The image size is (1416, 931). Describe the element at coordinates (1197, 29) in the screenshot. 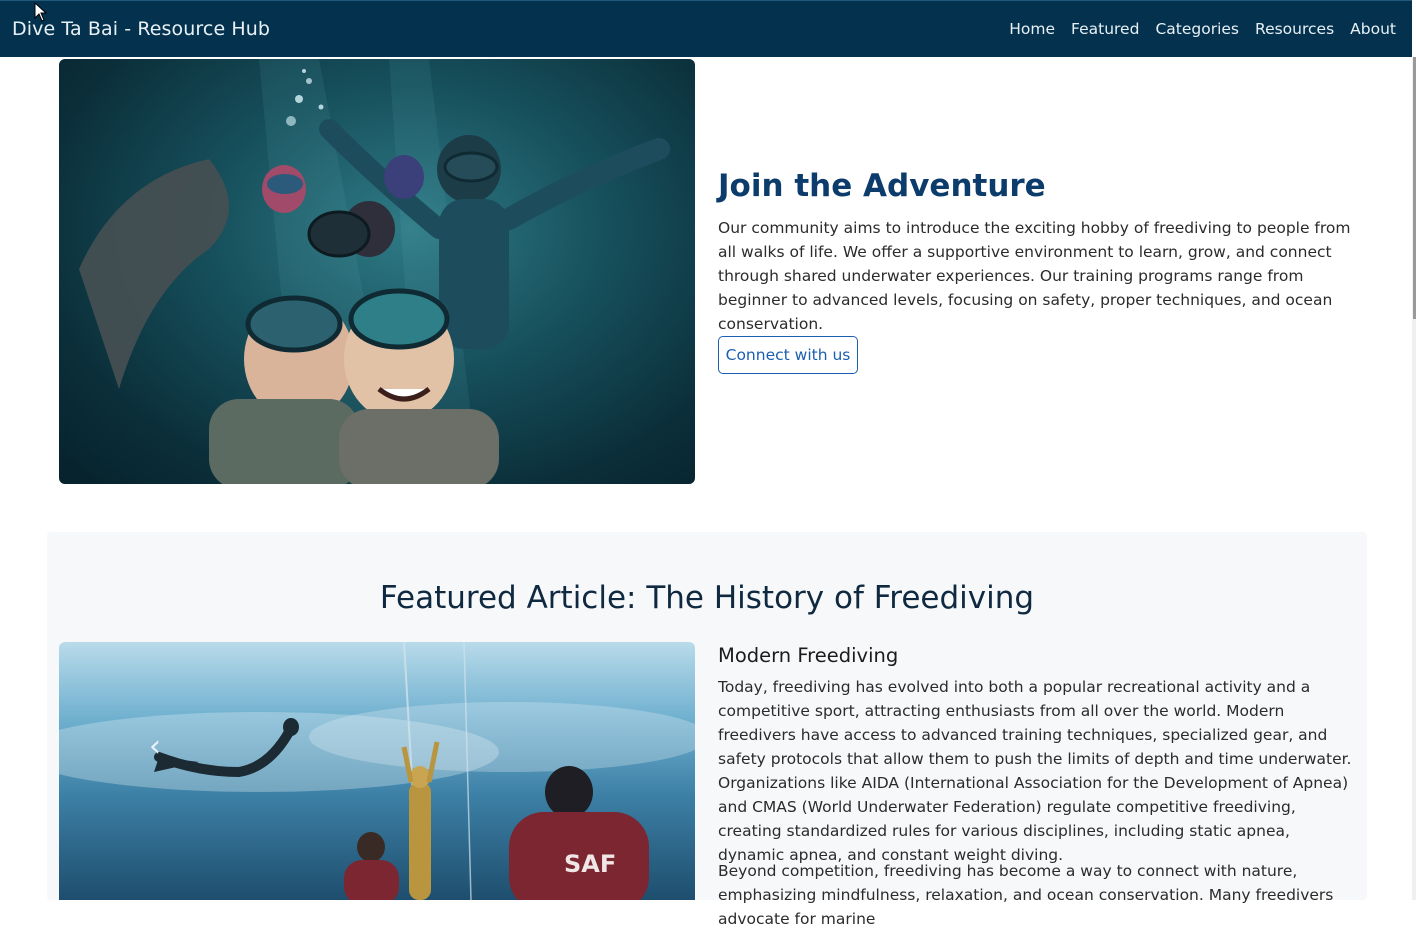

I see `nav-link-categories: Categories` at that location.